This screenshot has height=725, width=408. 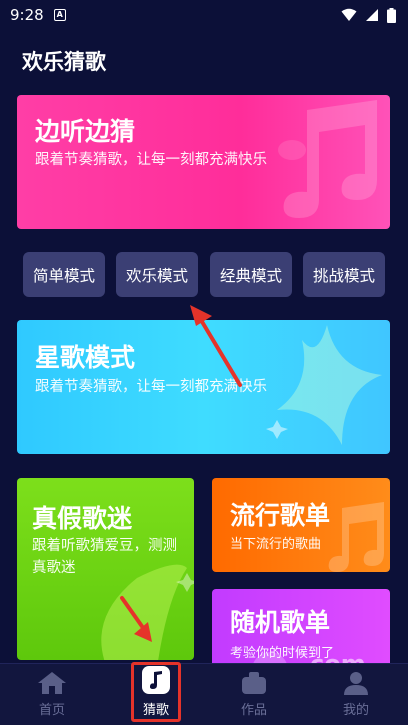 I want to click on notification-icon: A, so click(x=59, y=15).